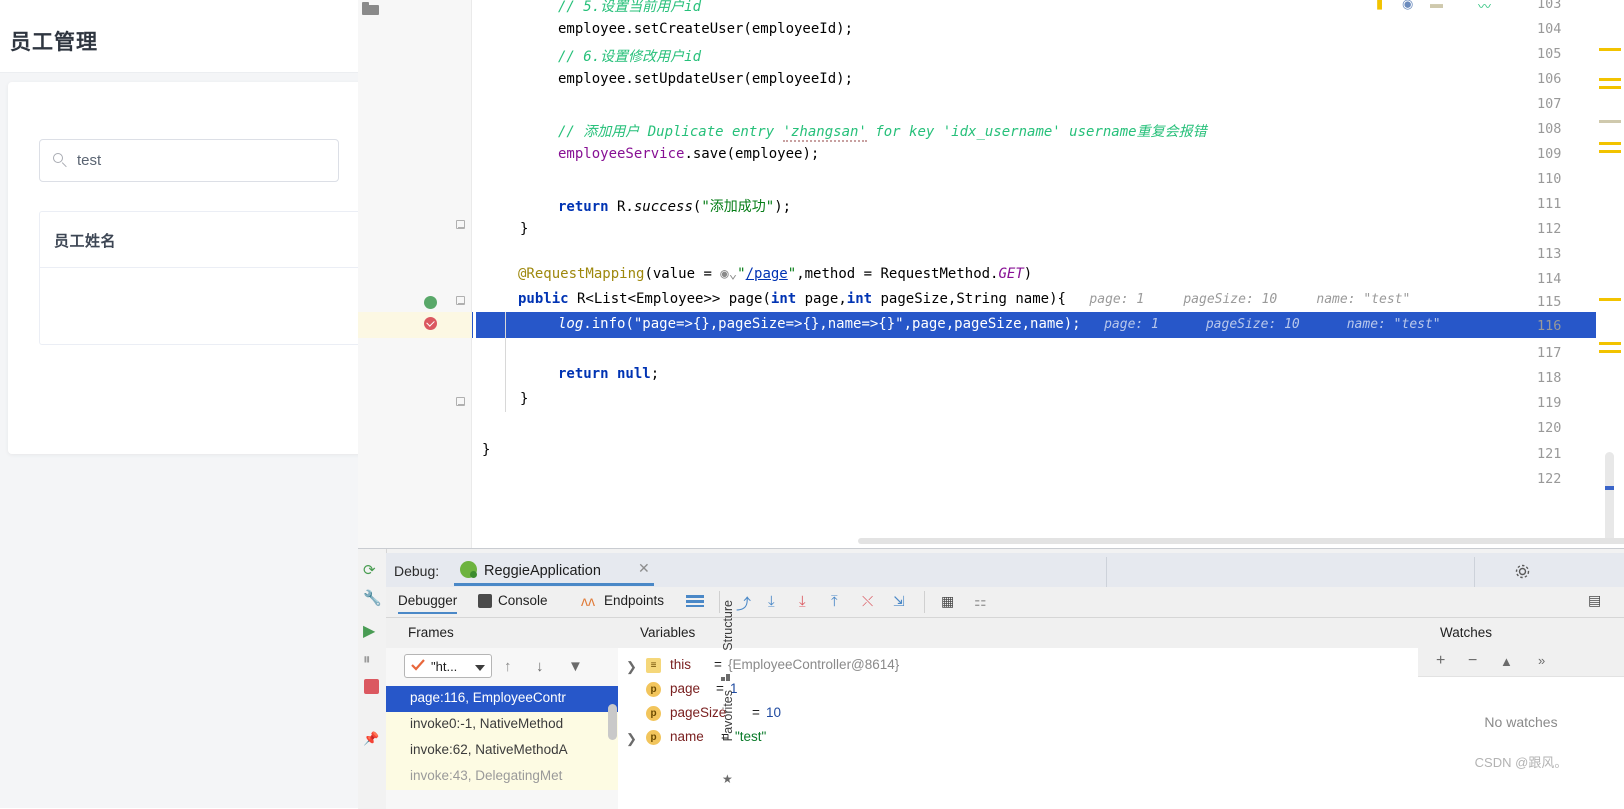 The image size is (1624, 809). I want to click on info-marker, so click(1610, 121).